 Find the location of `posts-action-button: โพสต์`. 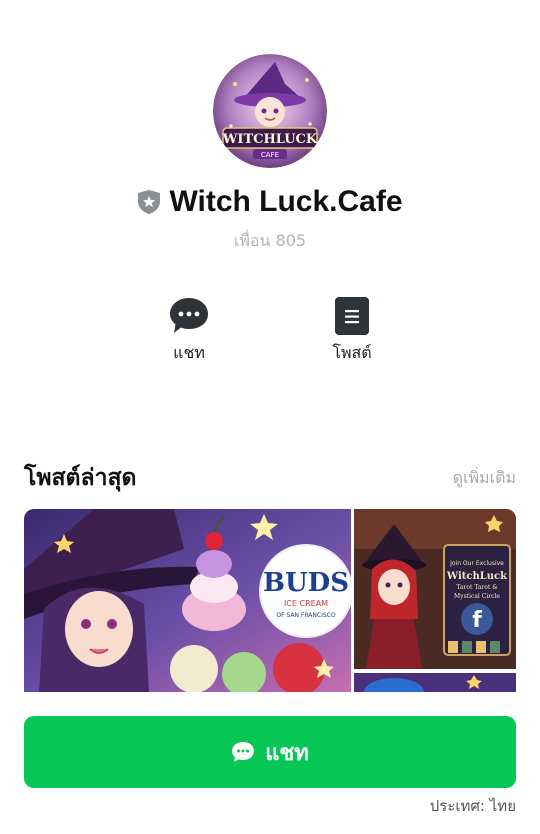

posts-action-button: โพสต์ is located at coordinates (352, 330).